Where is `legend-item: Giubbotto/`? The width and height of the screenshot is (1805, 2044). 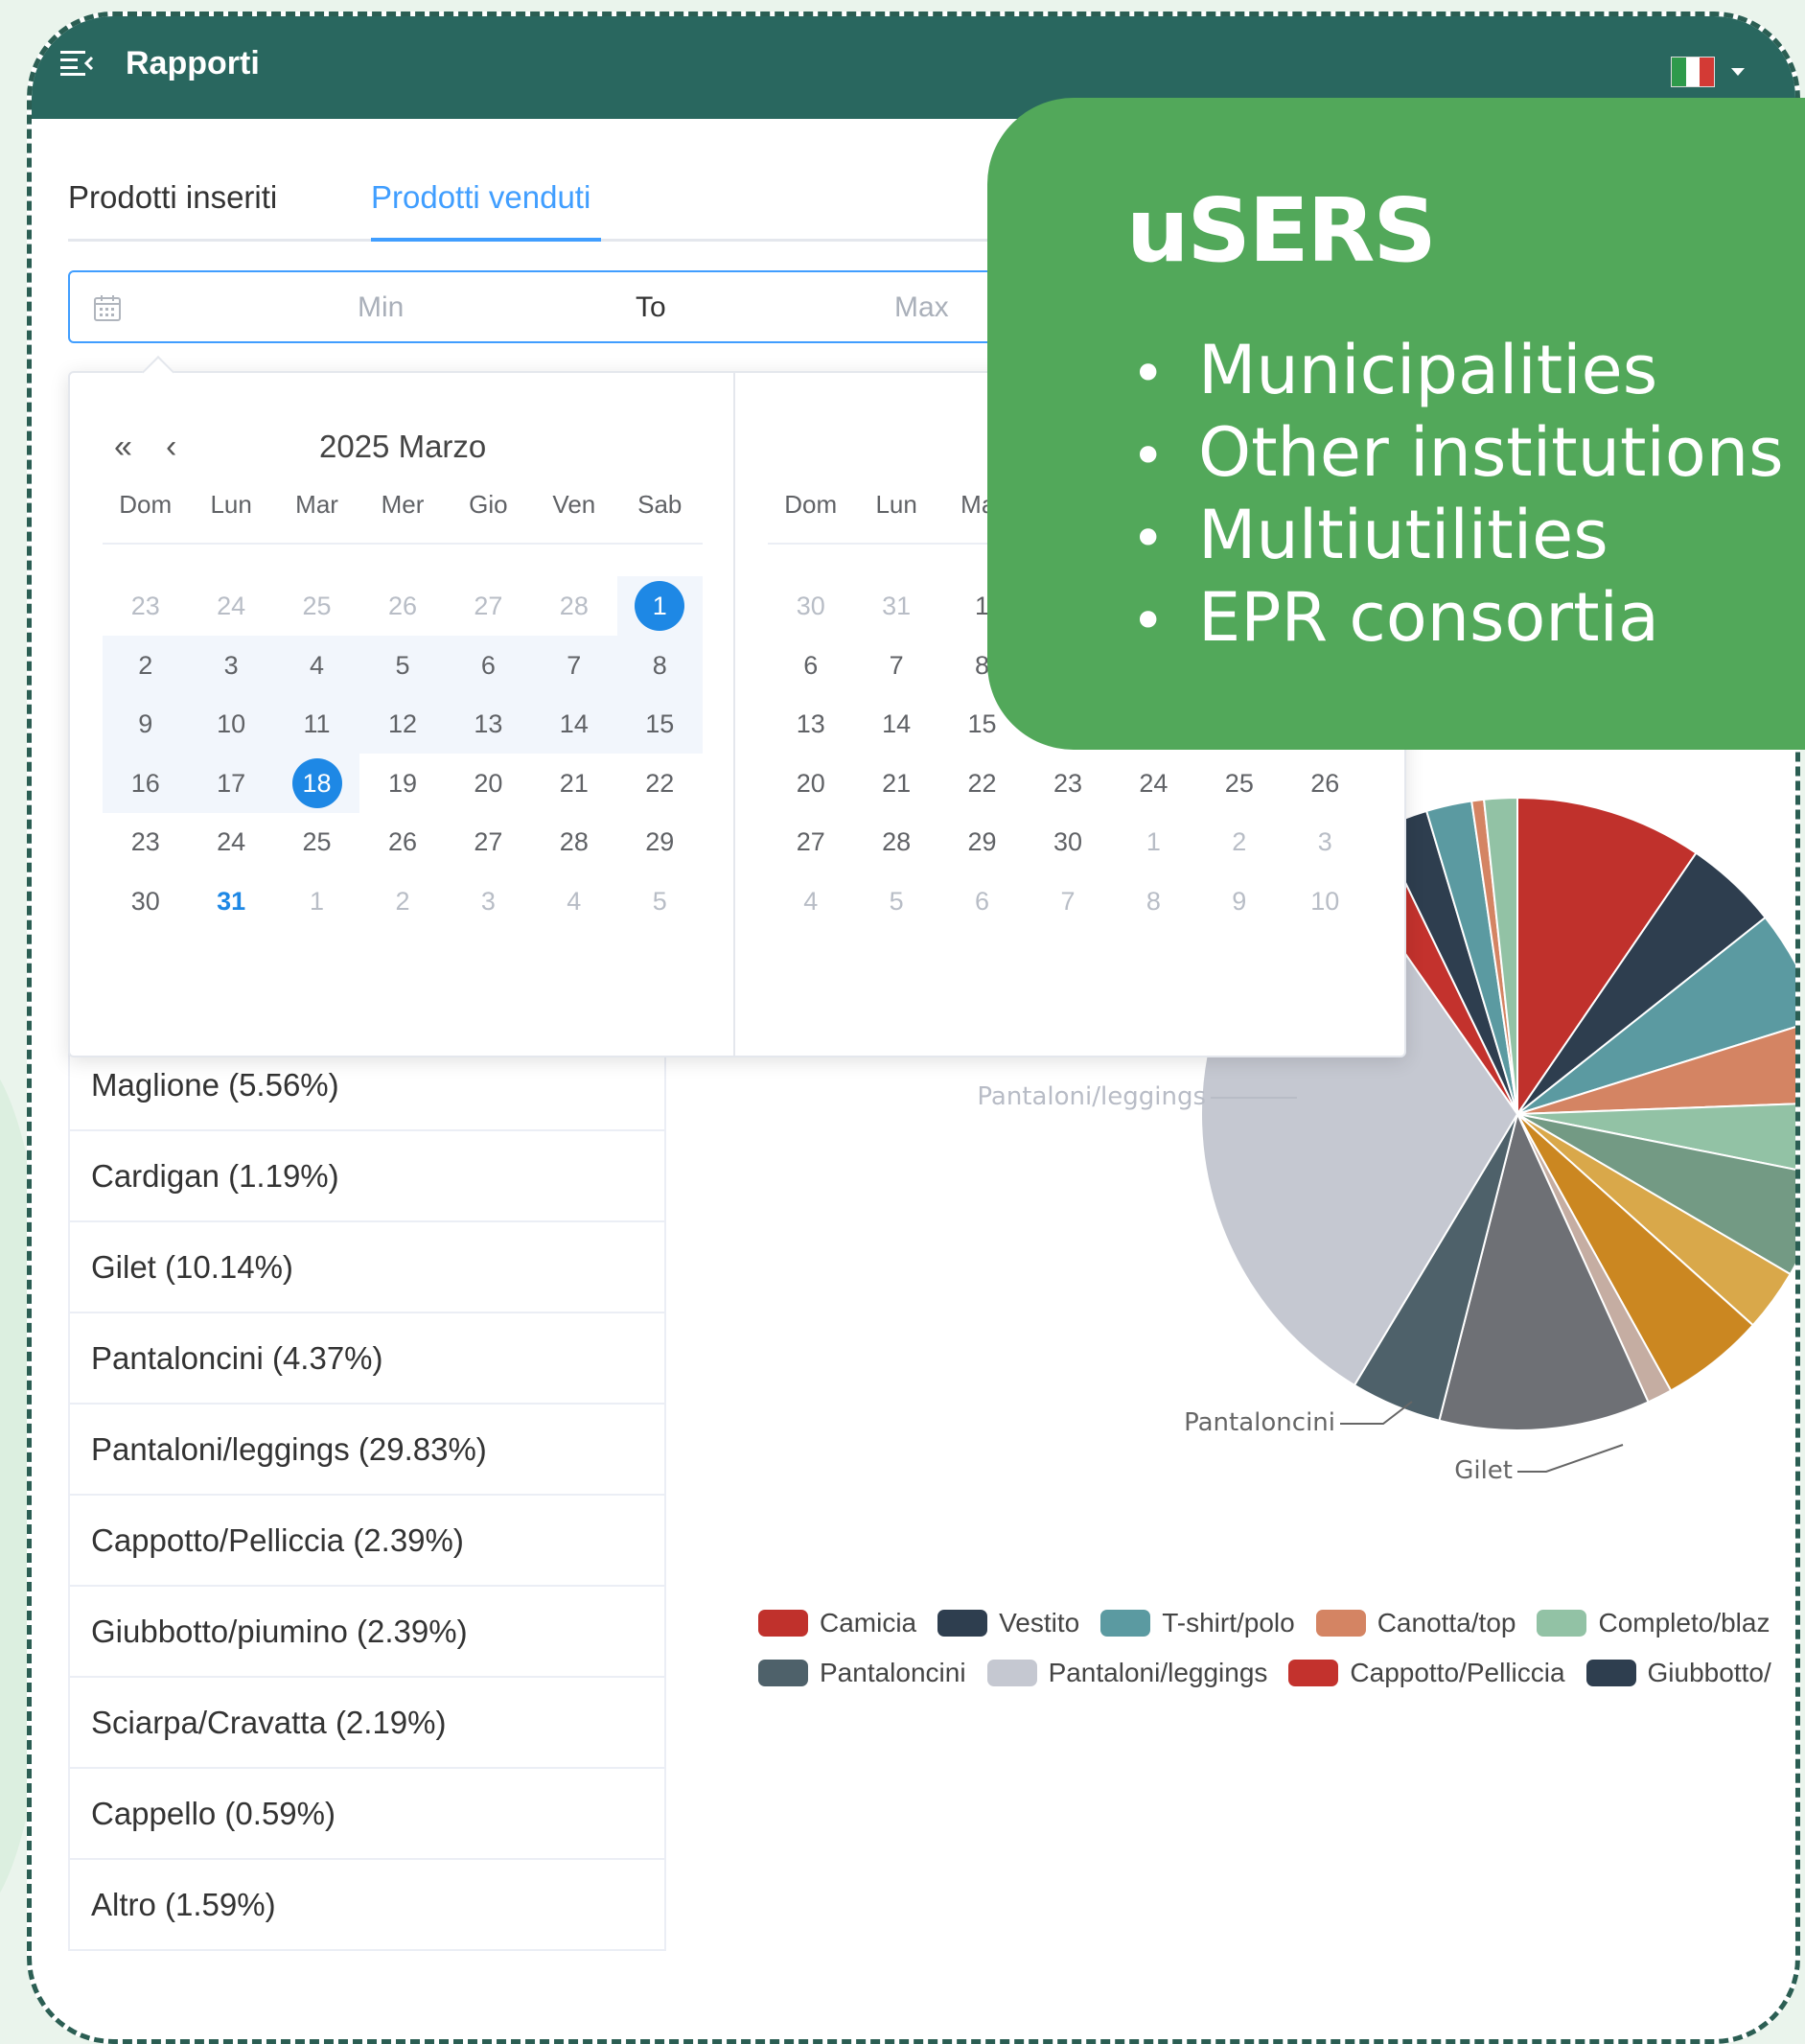
legend-item: Giubbotto/ is located at coordinates (1678, 1673).